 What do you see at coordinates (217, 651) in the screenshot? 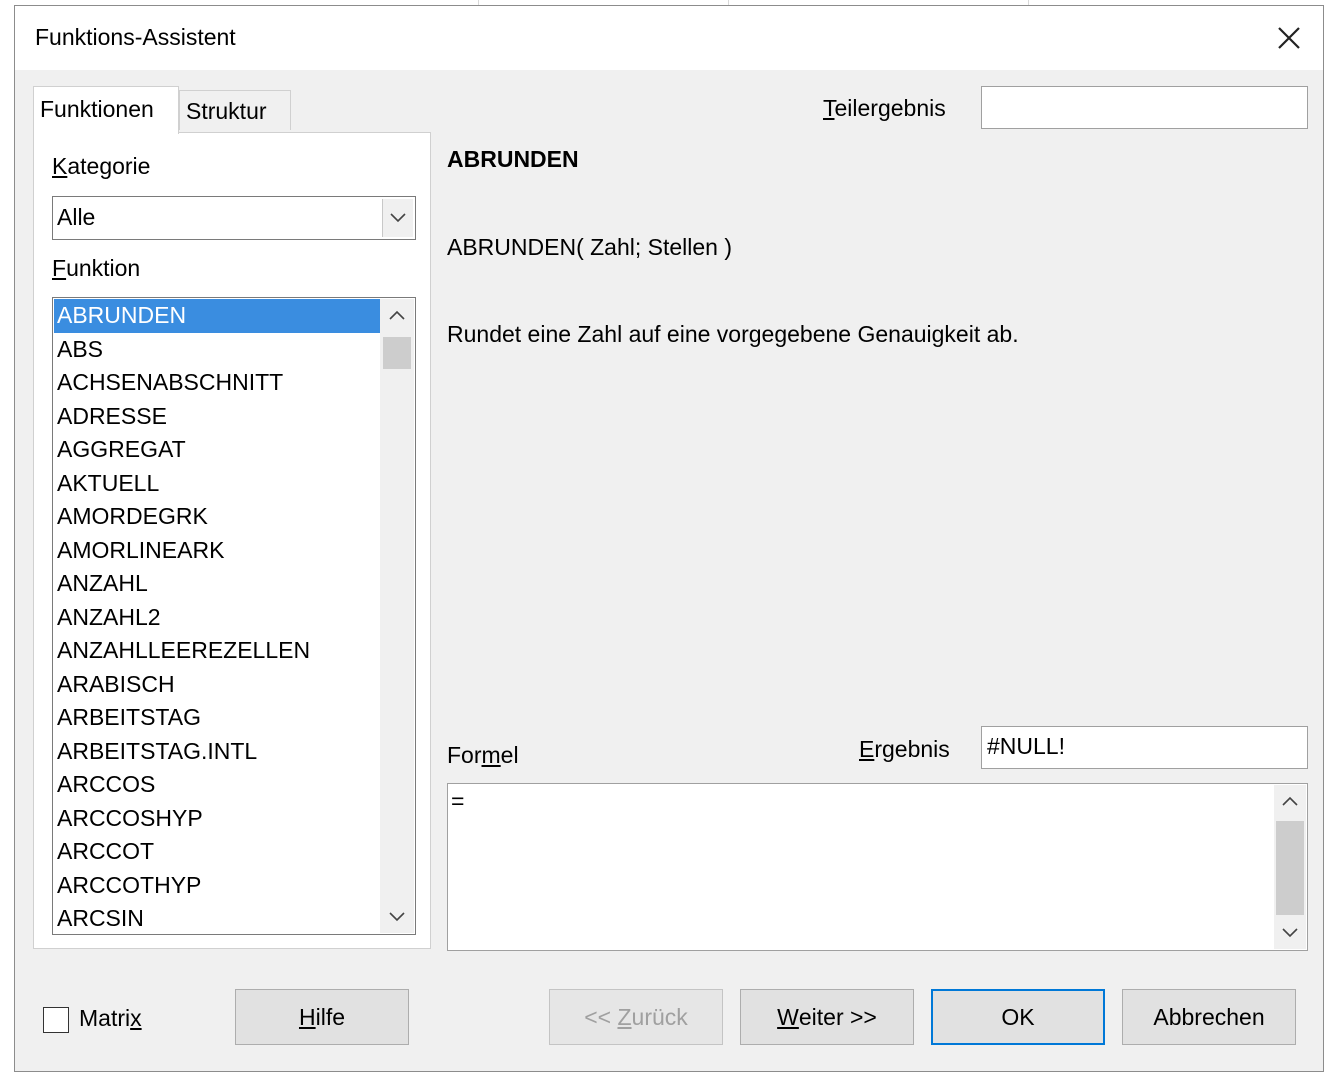
I see `function-list-item: ANZAHLLEEREZELLEN` at bounding box center [217, 651].